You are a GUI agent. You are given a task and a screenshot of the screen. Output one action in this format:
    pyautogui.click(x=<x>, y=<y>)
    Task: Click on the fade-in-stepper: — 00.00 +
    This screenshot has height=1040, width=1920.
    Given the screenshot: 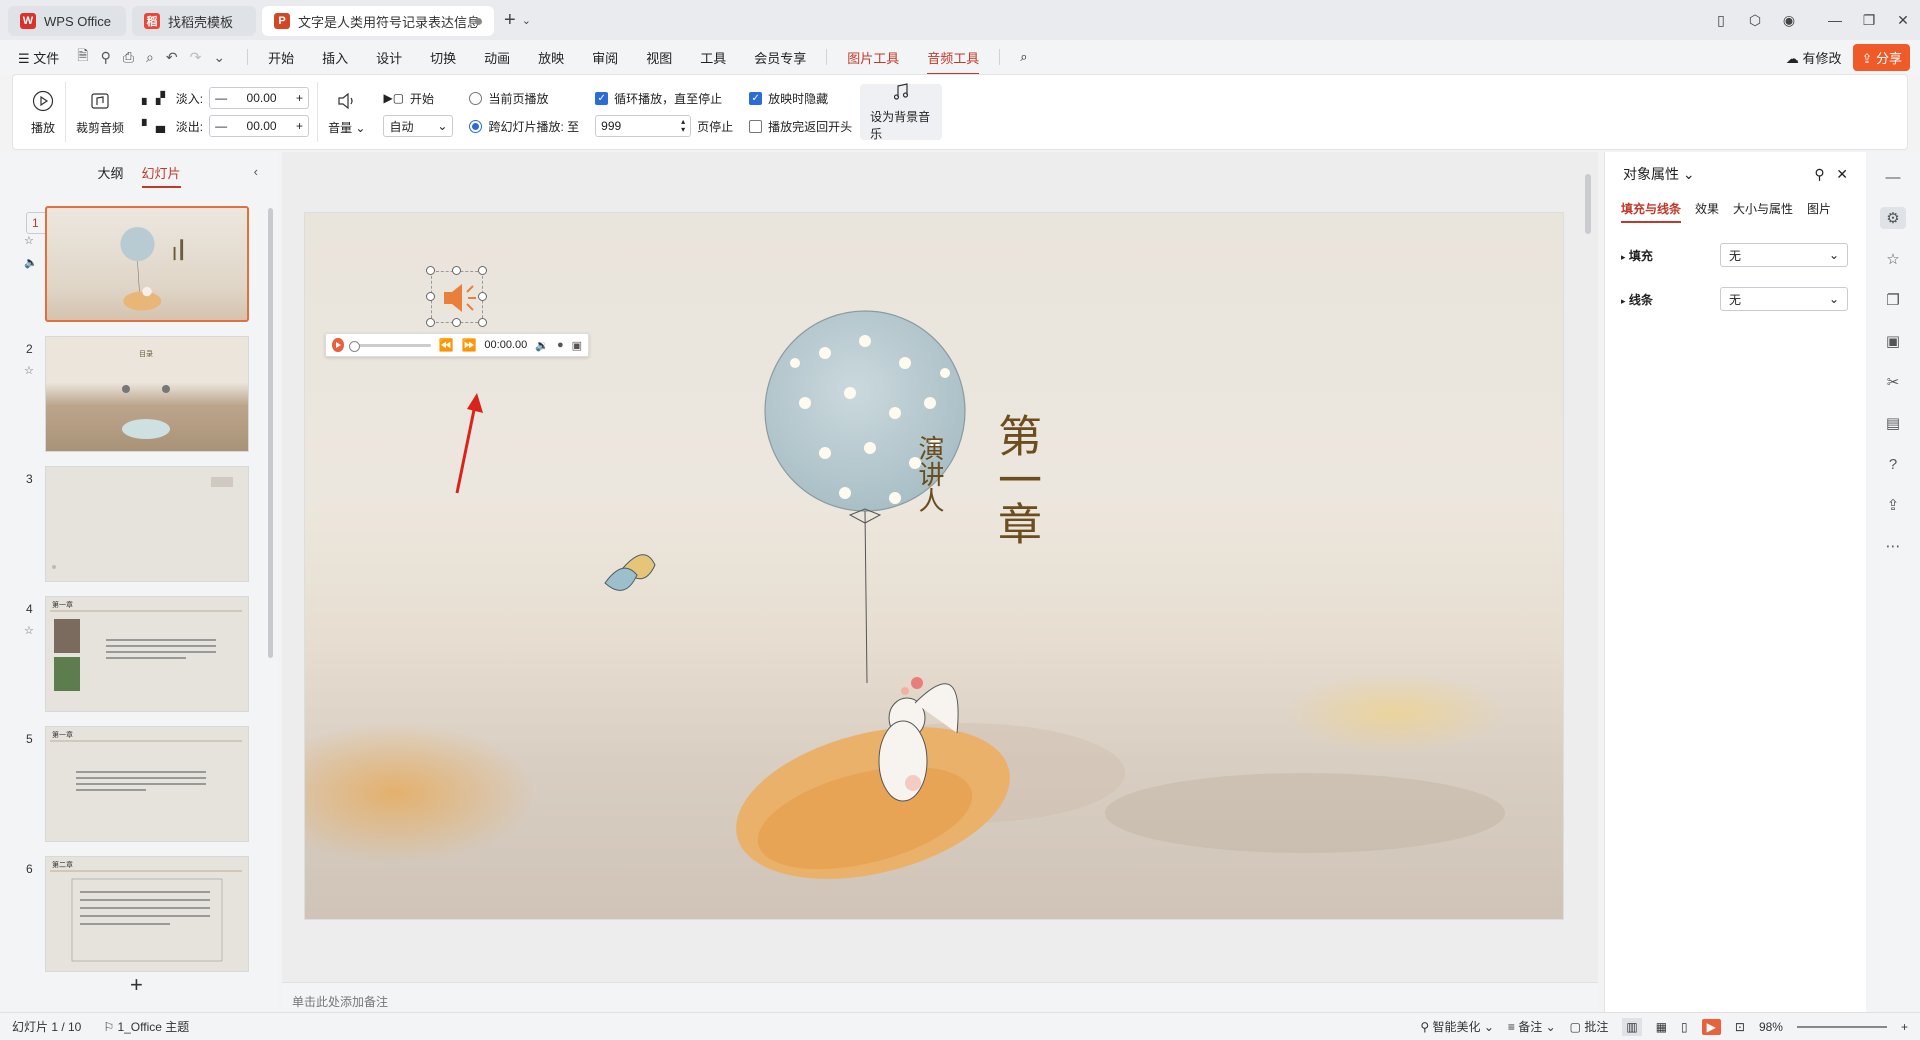 What is the action you would take?
    pyautogui.click(x=259, y=98)
    